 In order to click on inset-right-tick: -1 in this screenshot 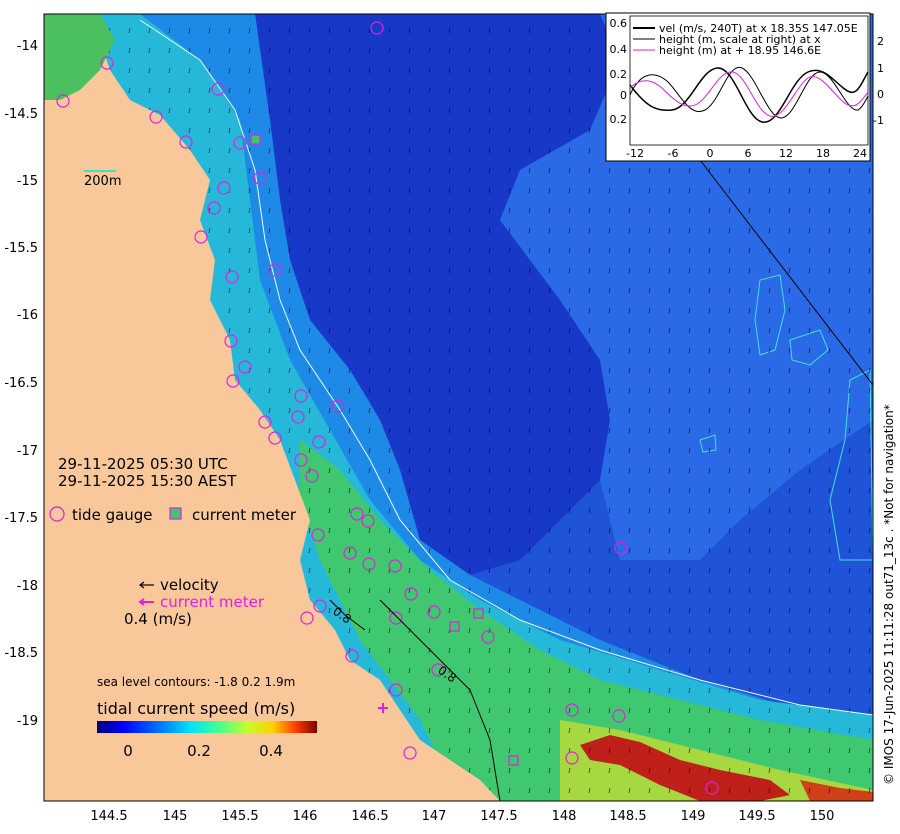, I will do `click(878, 120)`.